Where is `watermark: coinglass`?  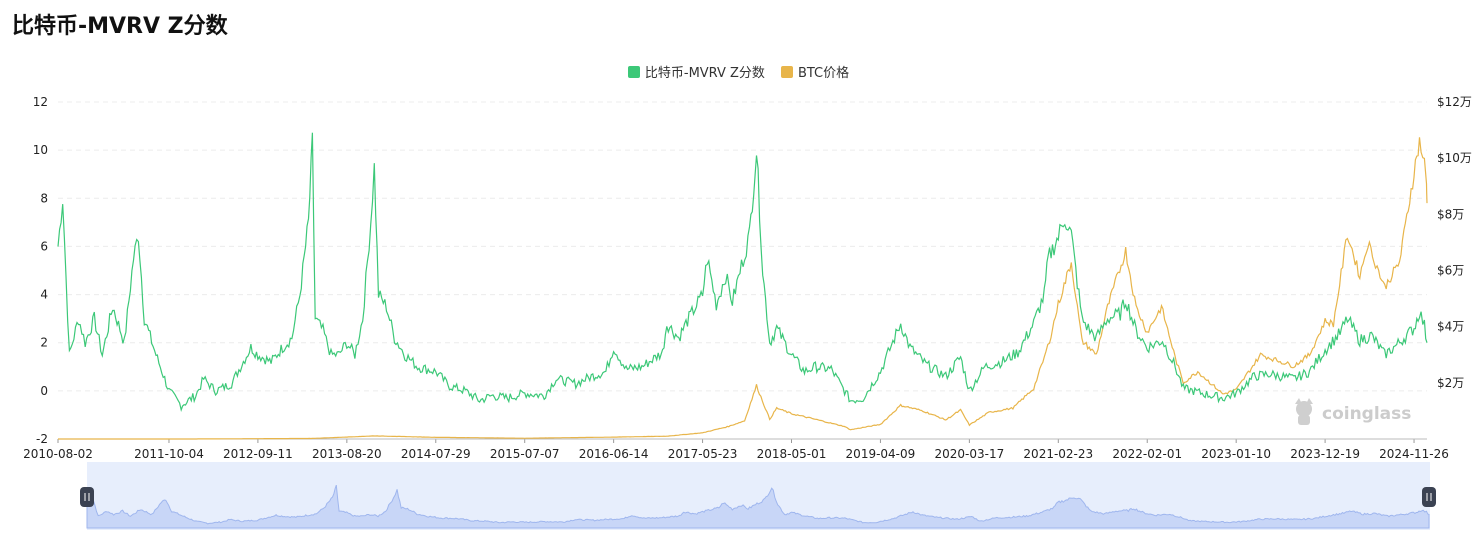
watermark: coinglass is located at coordinates (1353, 411).